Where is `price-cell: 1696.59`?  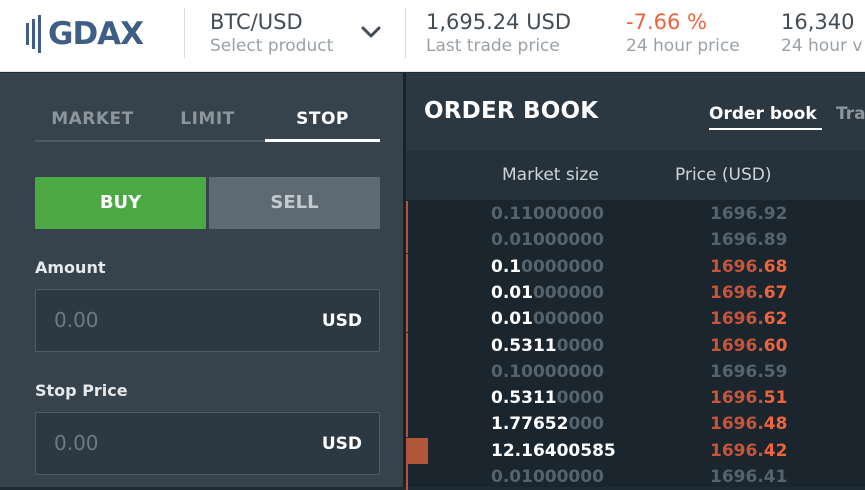 price-cell: 1696.59 is located at coordinates (748, 372).